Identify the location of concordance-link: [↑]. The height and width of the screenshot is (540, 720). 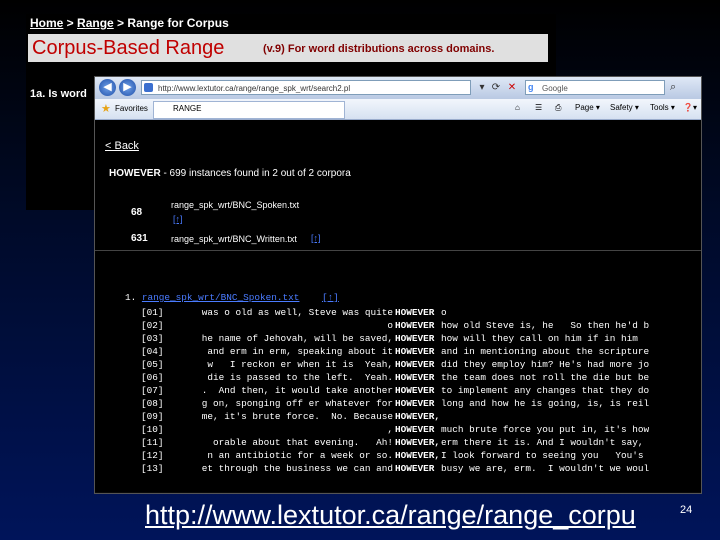
(330, 297).